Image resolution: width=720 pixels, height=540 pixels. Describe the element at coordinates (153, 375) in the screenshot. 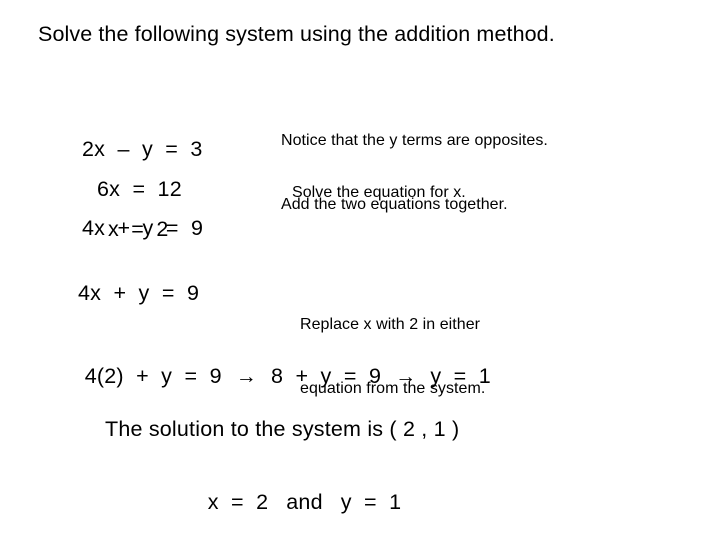

I see `chain-step-1: 4(2) + y = 9` at that location.